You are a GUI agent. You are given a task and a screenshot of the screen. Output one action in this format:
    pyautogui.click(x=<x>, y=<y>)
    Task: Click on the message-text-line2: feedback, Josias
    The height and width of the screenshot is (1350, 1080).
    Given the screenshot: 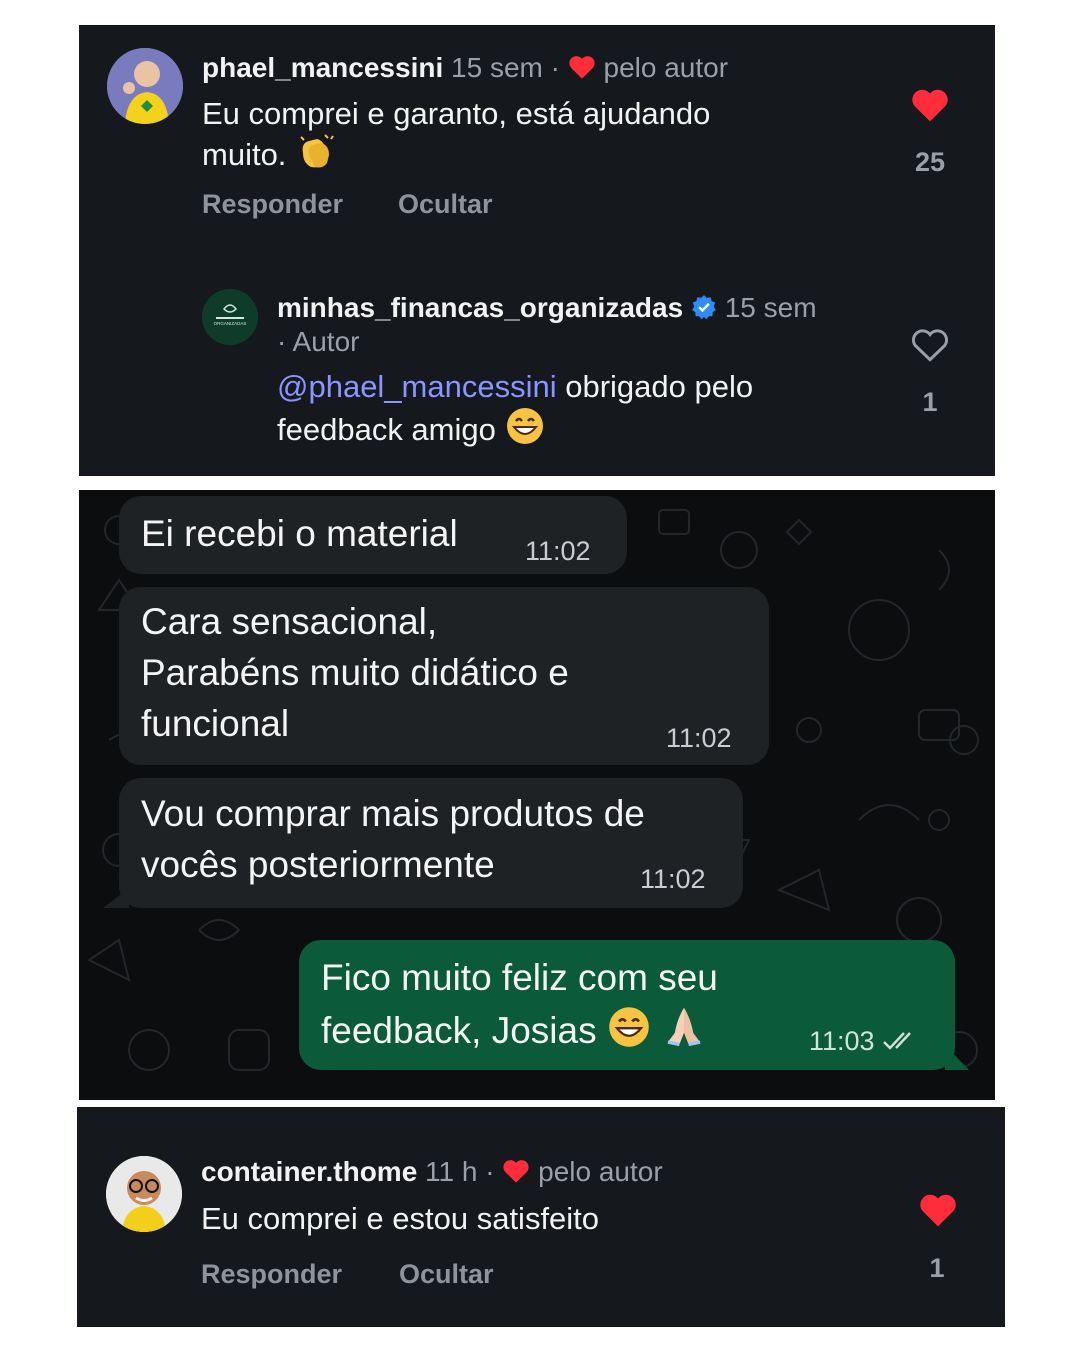 What is the action you would take?
    pyautogui.click(x=514, y=1029)
    